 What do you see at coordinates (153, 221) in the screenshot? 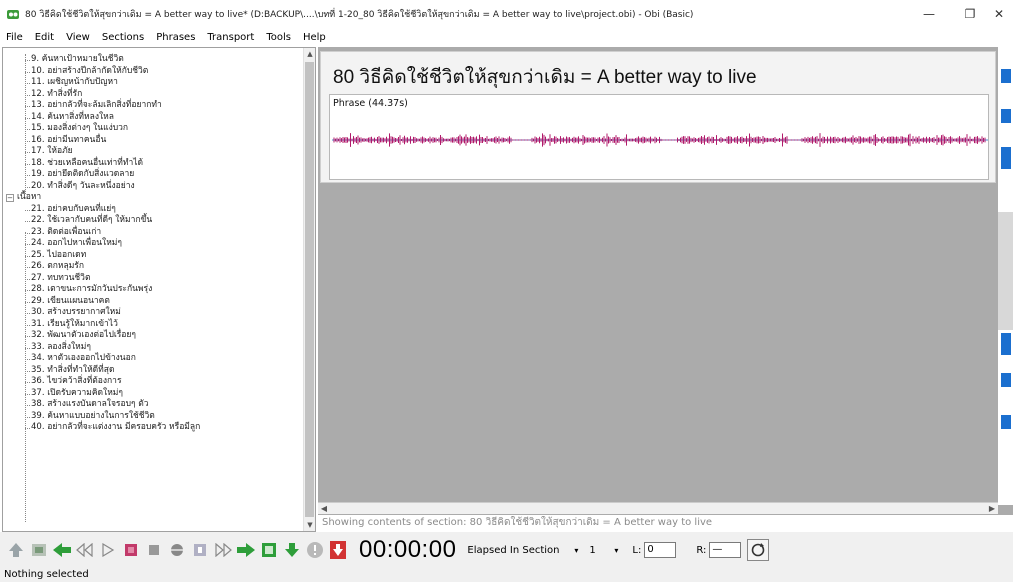
I see `tree-item: 22. ใช้เวลากับคนที่ดีๆ ให้มากขึ้น` at bounding box center [153, 221].